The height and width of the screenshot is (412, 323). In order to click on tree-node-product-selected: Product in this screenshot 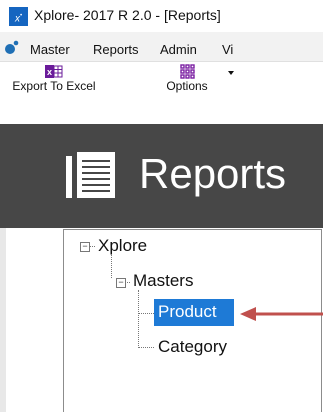, I will do `click(194, 312)`.